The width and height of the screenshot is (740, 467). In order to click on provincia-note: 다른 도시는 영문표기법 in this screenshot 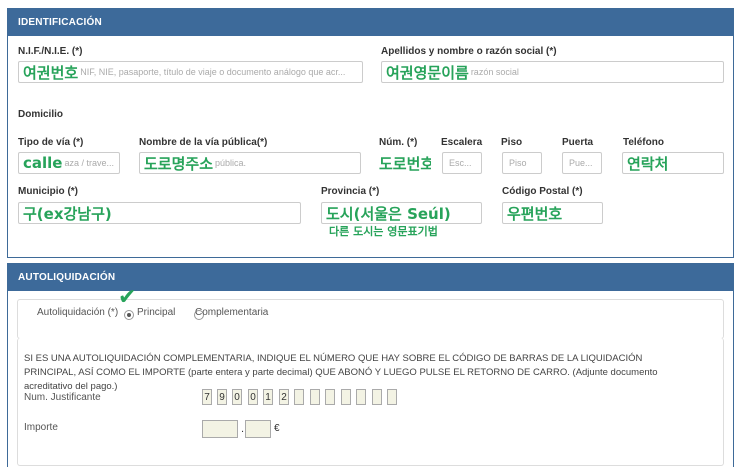, I will do `click(383, 231)`.